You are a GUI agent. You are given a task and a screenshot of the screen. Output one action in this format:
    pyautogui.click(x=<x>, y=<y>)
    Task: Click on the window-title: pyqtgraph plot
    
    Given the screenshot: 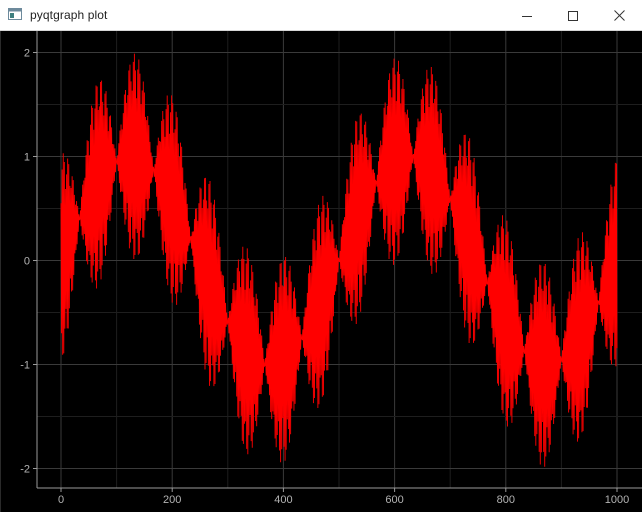 What is the action you would take?
    pyautogui.click(x=69, y=15)
    